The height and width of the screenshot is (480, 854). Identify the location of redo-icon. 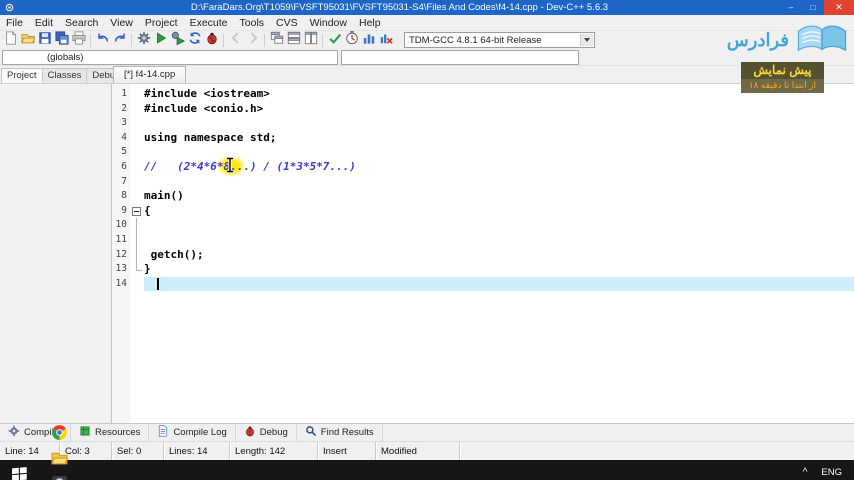
(120, 40).